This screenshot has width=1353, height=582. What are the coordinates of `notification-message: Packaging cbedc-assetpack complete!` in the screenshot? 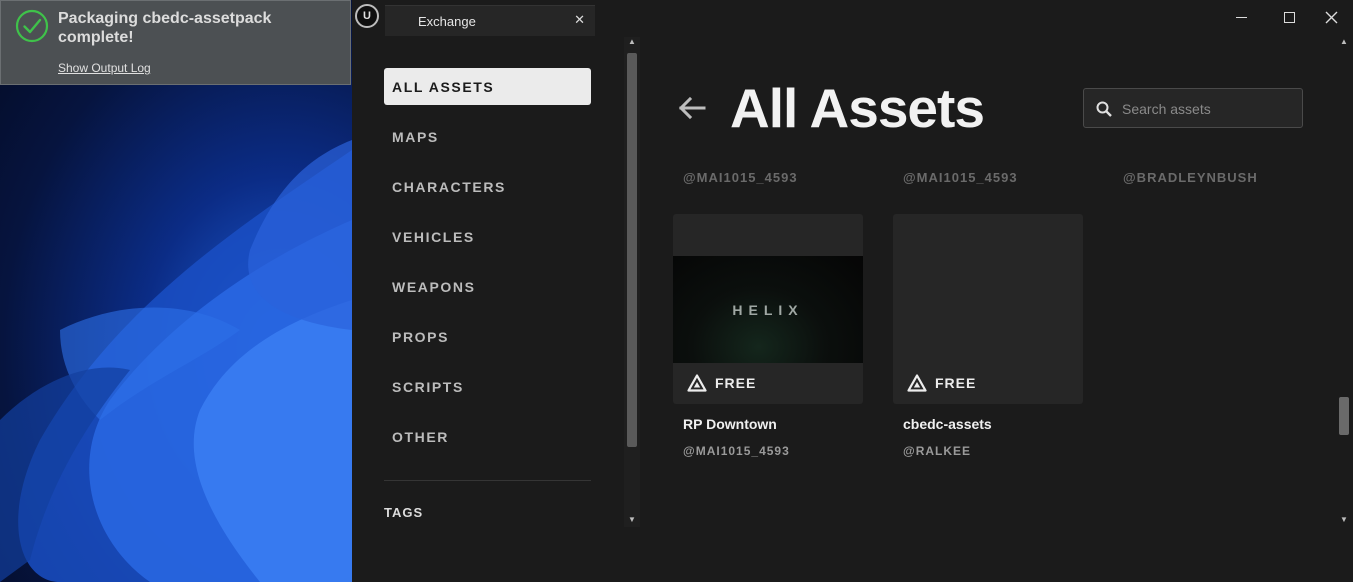 It's located at (165, 28).